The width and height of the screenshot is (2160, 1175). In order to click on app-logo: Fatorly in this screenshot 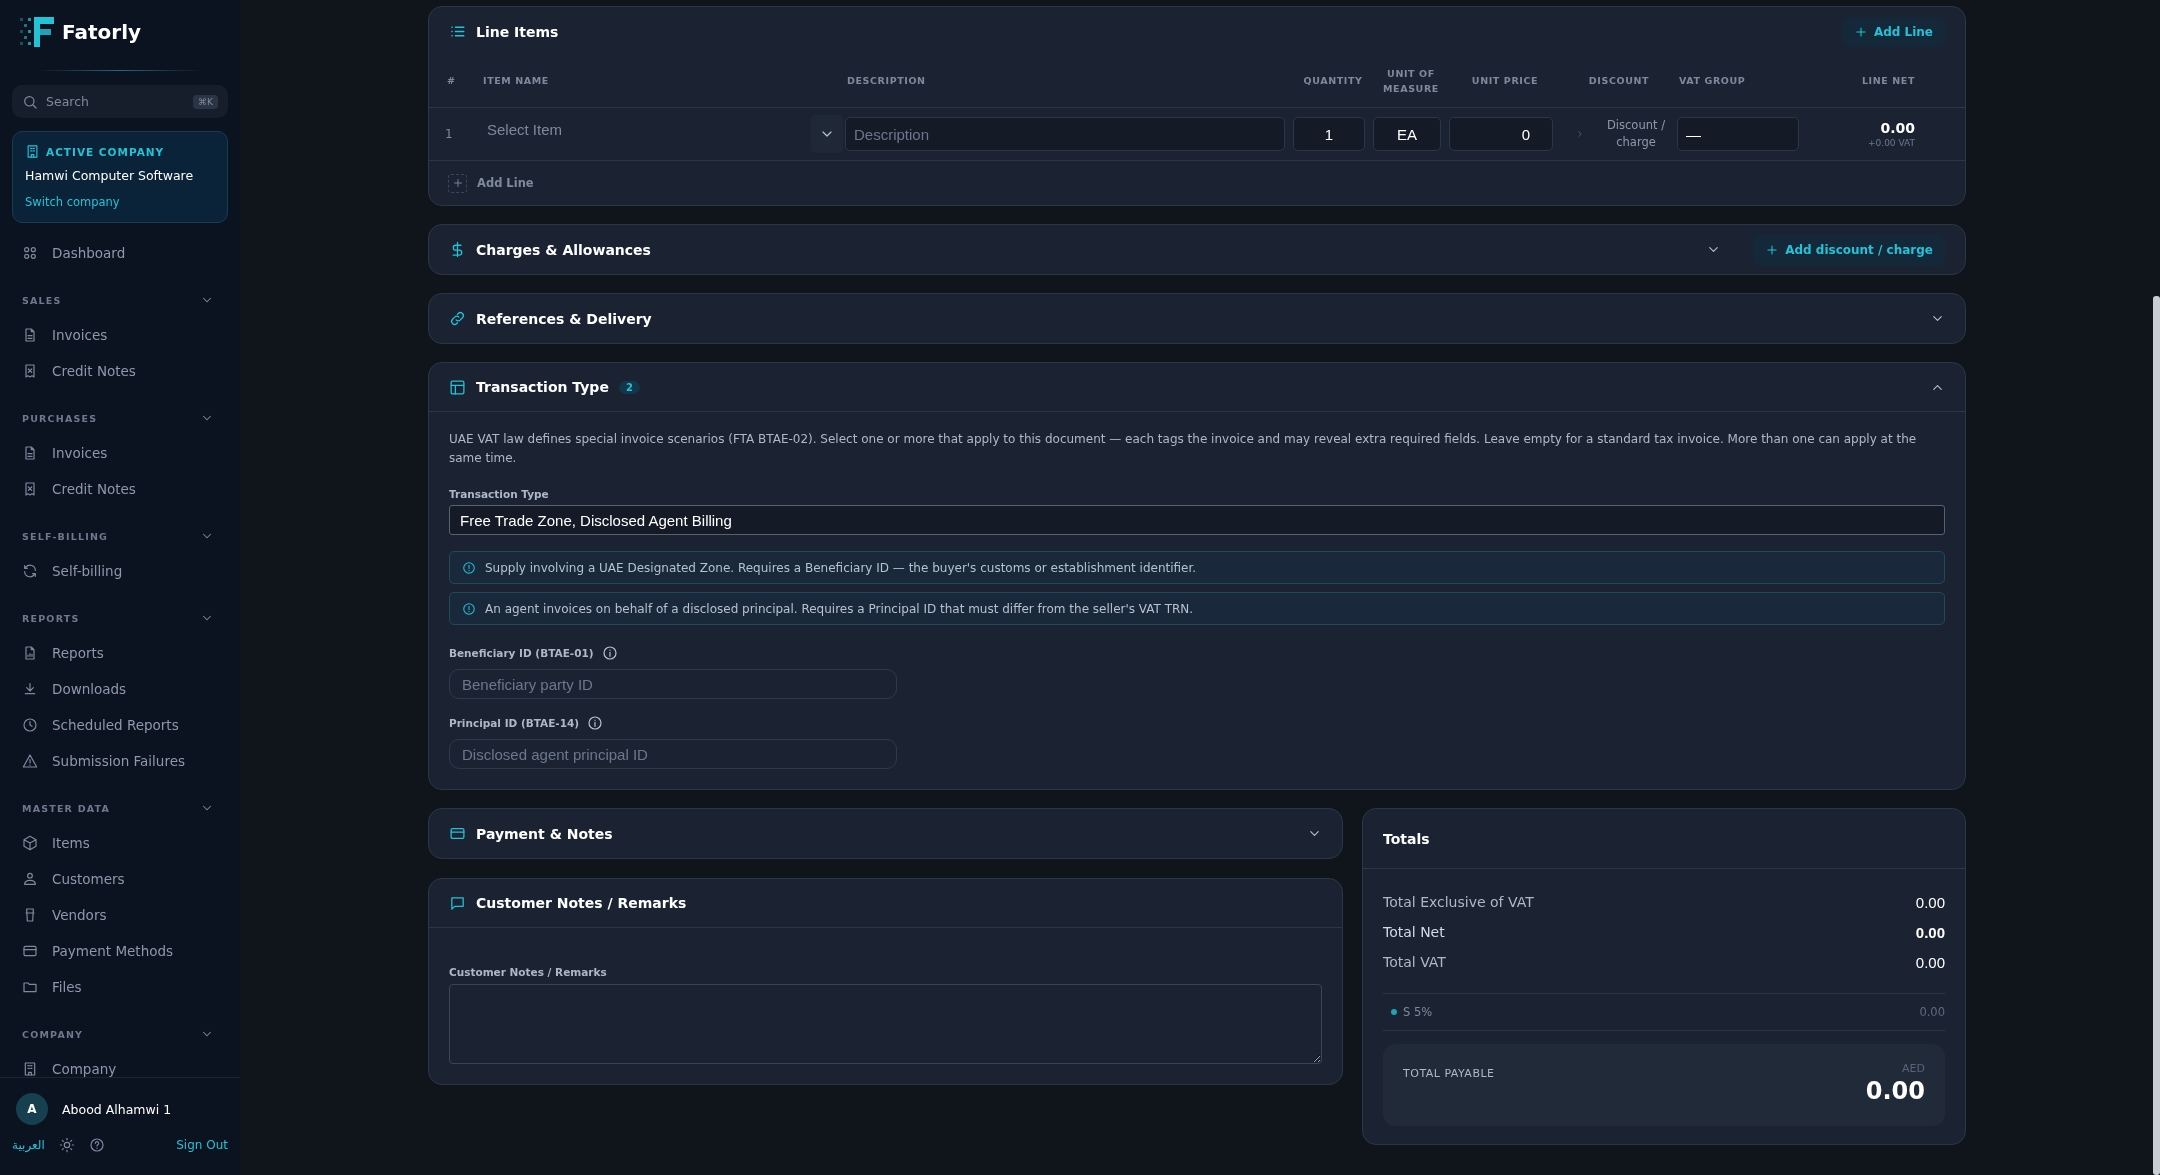, I will do `click(102, 32)`.